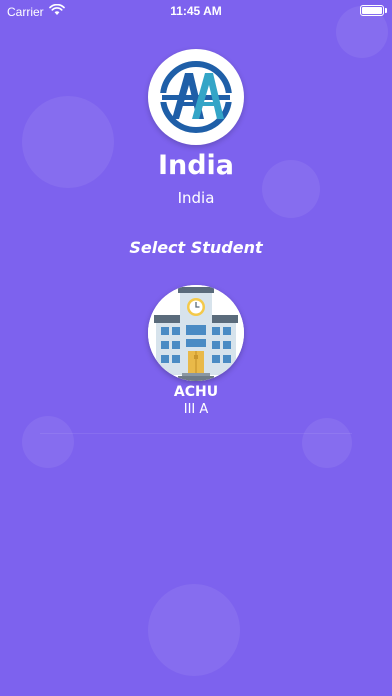 This screenshot has height=696, width=392. Describe the element at coordinates (196, 165) in the screenshot. I see `school-name: India` at that location.